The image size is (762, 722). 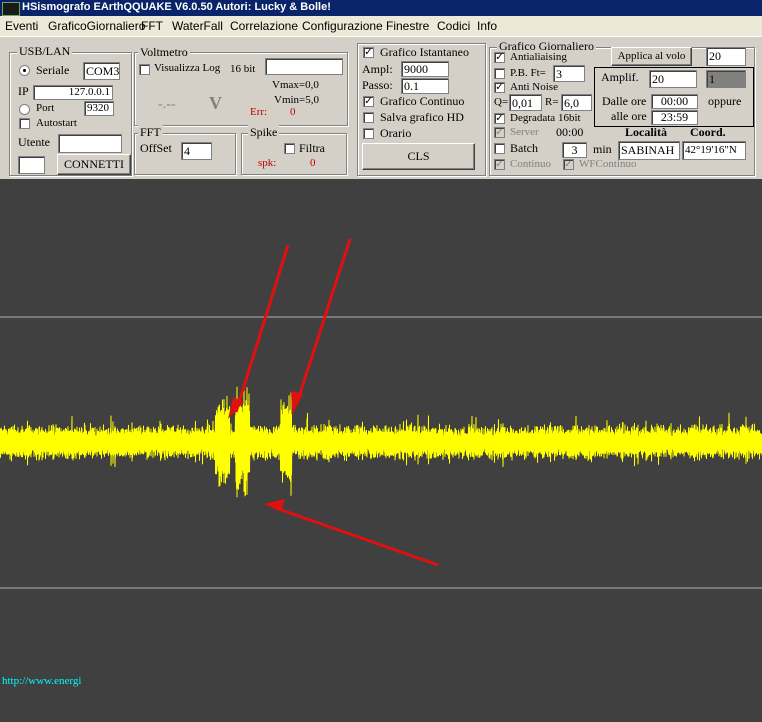 What do you see at coordinates (726, 79) in the screenshot?
I see `amplif-alt-field: 1` at bounding box center [726, 79].